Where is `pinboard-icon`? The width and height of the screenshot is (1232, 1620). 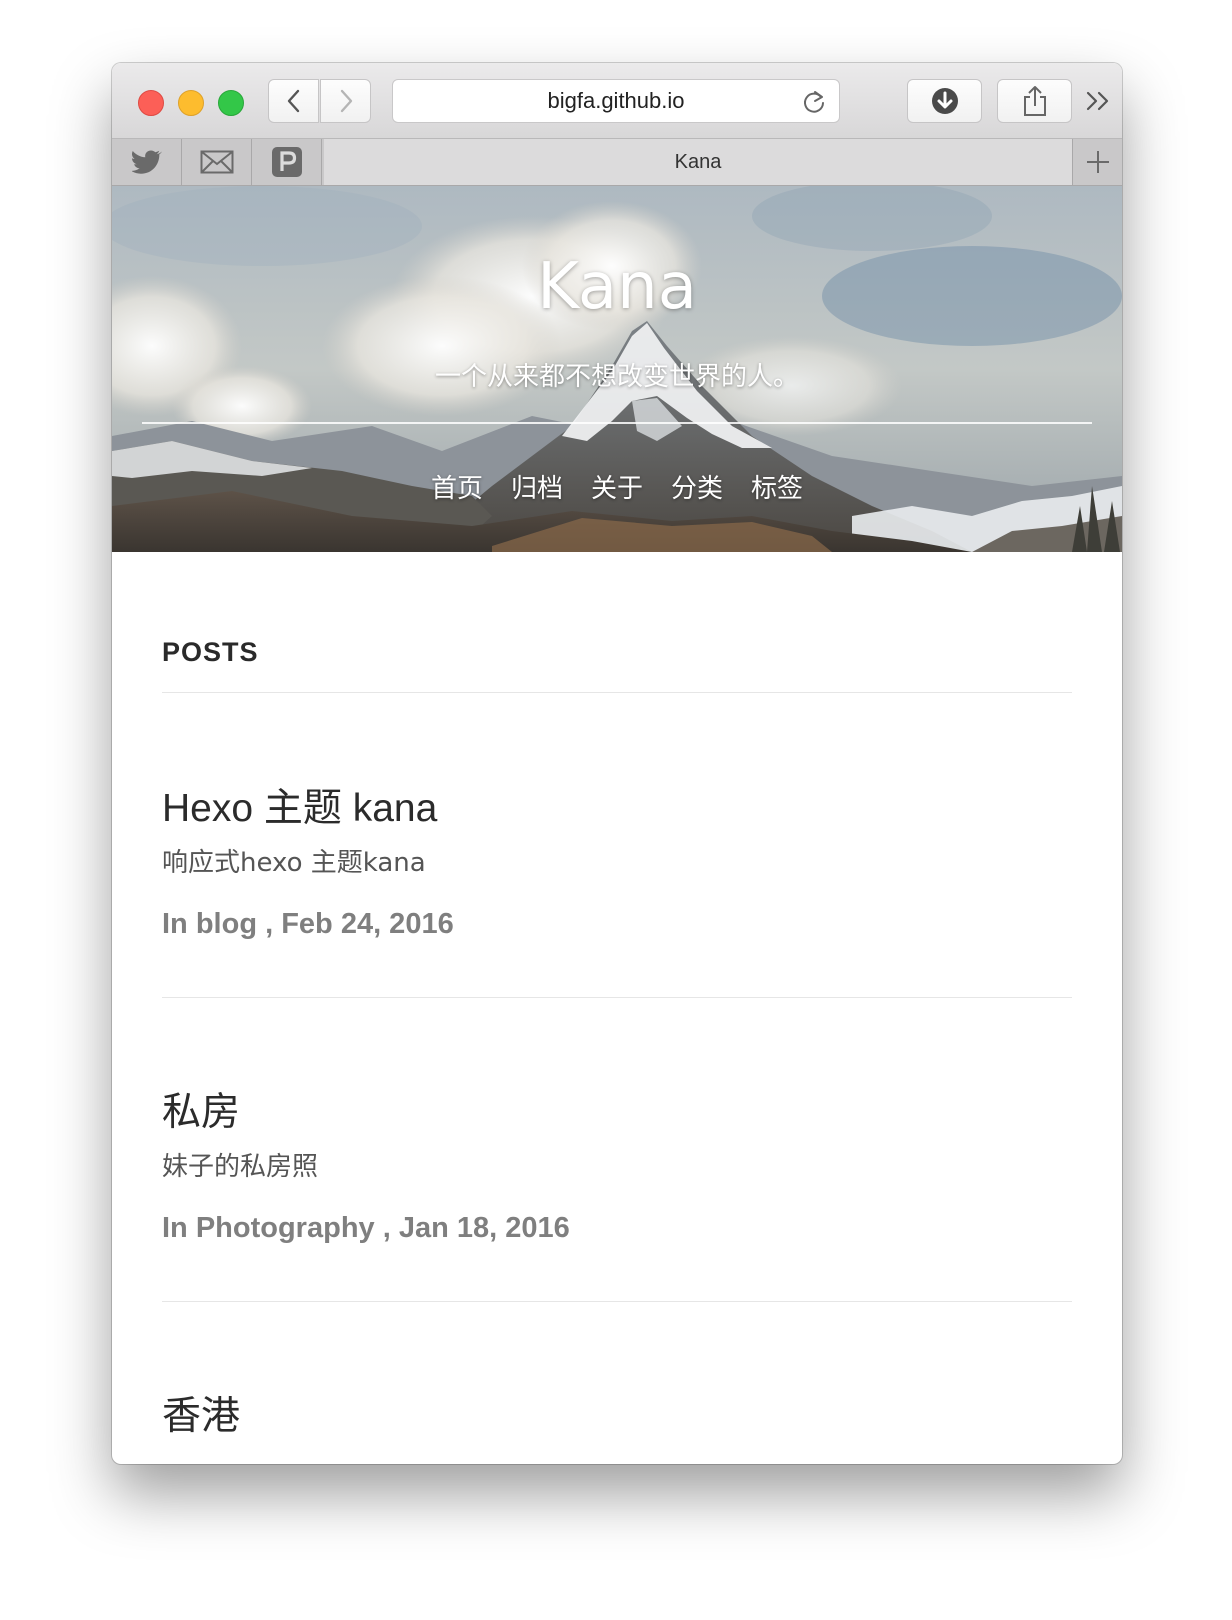 pinboard-icon is located at coordinates (286, 162).